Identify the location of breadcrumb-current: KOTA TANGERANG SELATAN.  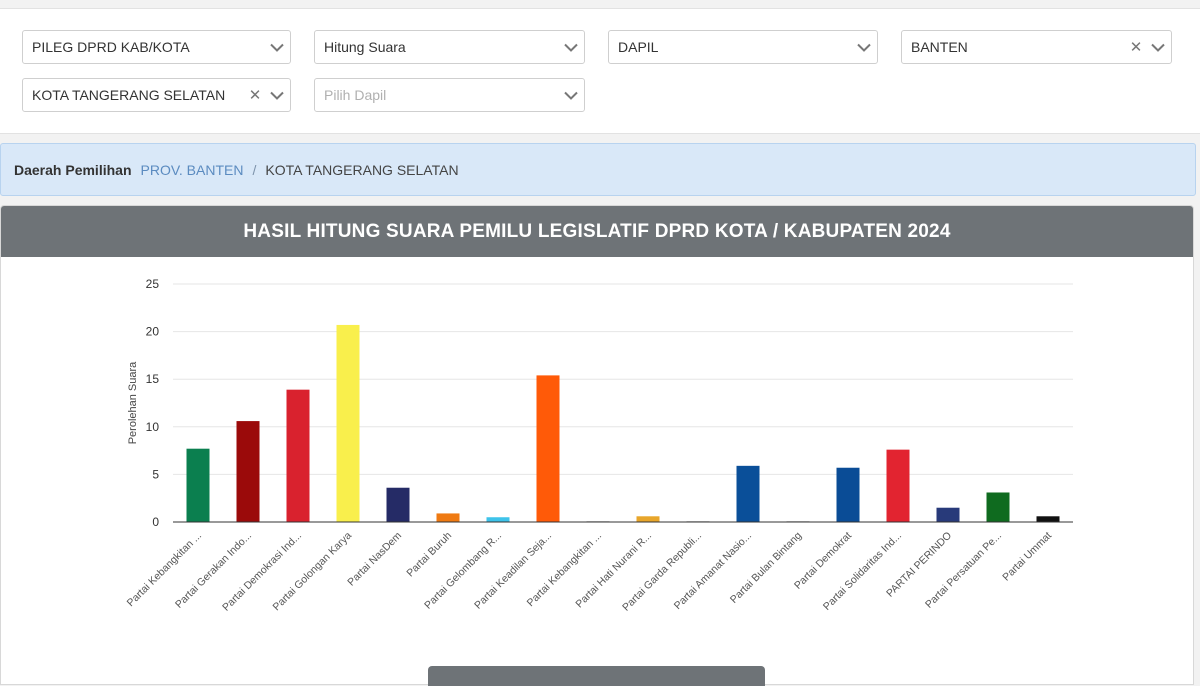
(362, 169).